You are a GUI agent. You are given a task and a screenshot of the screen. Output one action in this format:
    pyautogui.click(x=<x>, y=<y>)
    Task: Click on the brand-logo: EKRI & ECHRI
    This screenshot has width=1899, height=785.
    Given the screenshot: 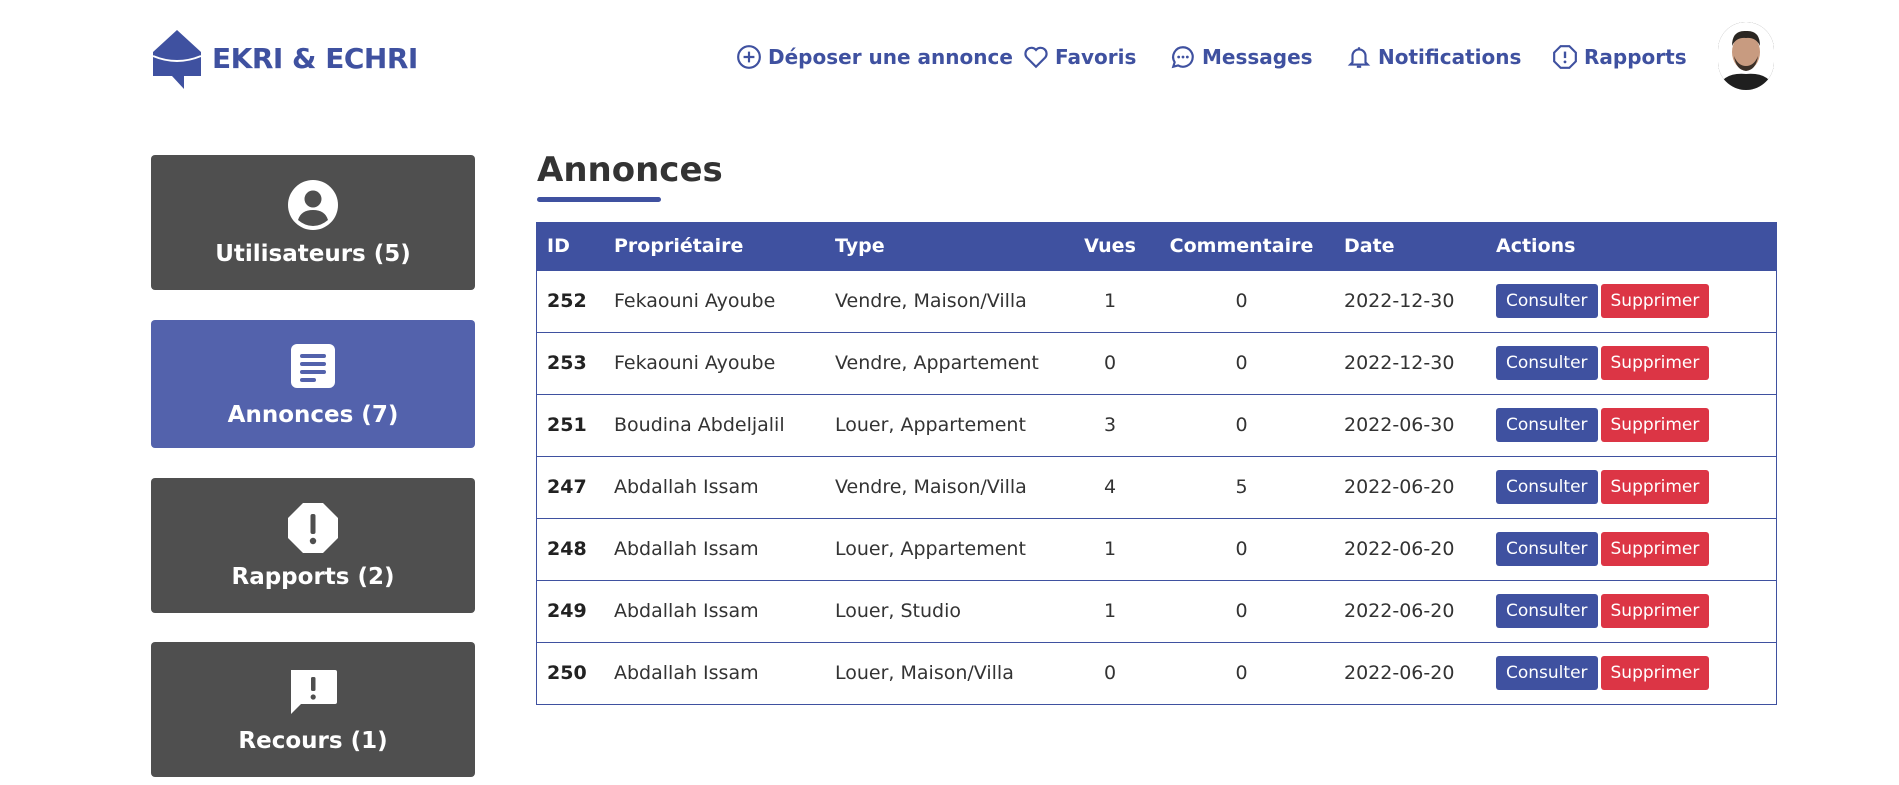 What is the action you would take?
    pyautogui.click(x=284, y=58)
    